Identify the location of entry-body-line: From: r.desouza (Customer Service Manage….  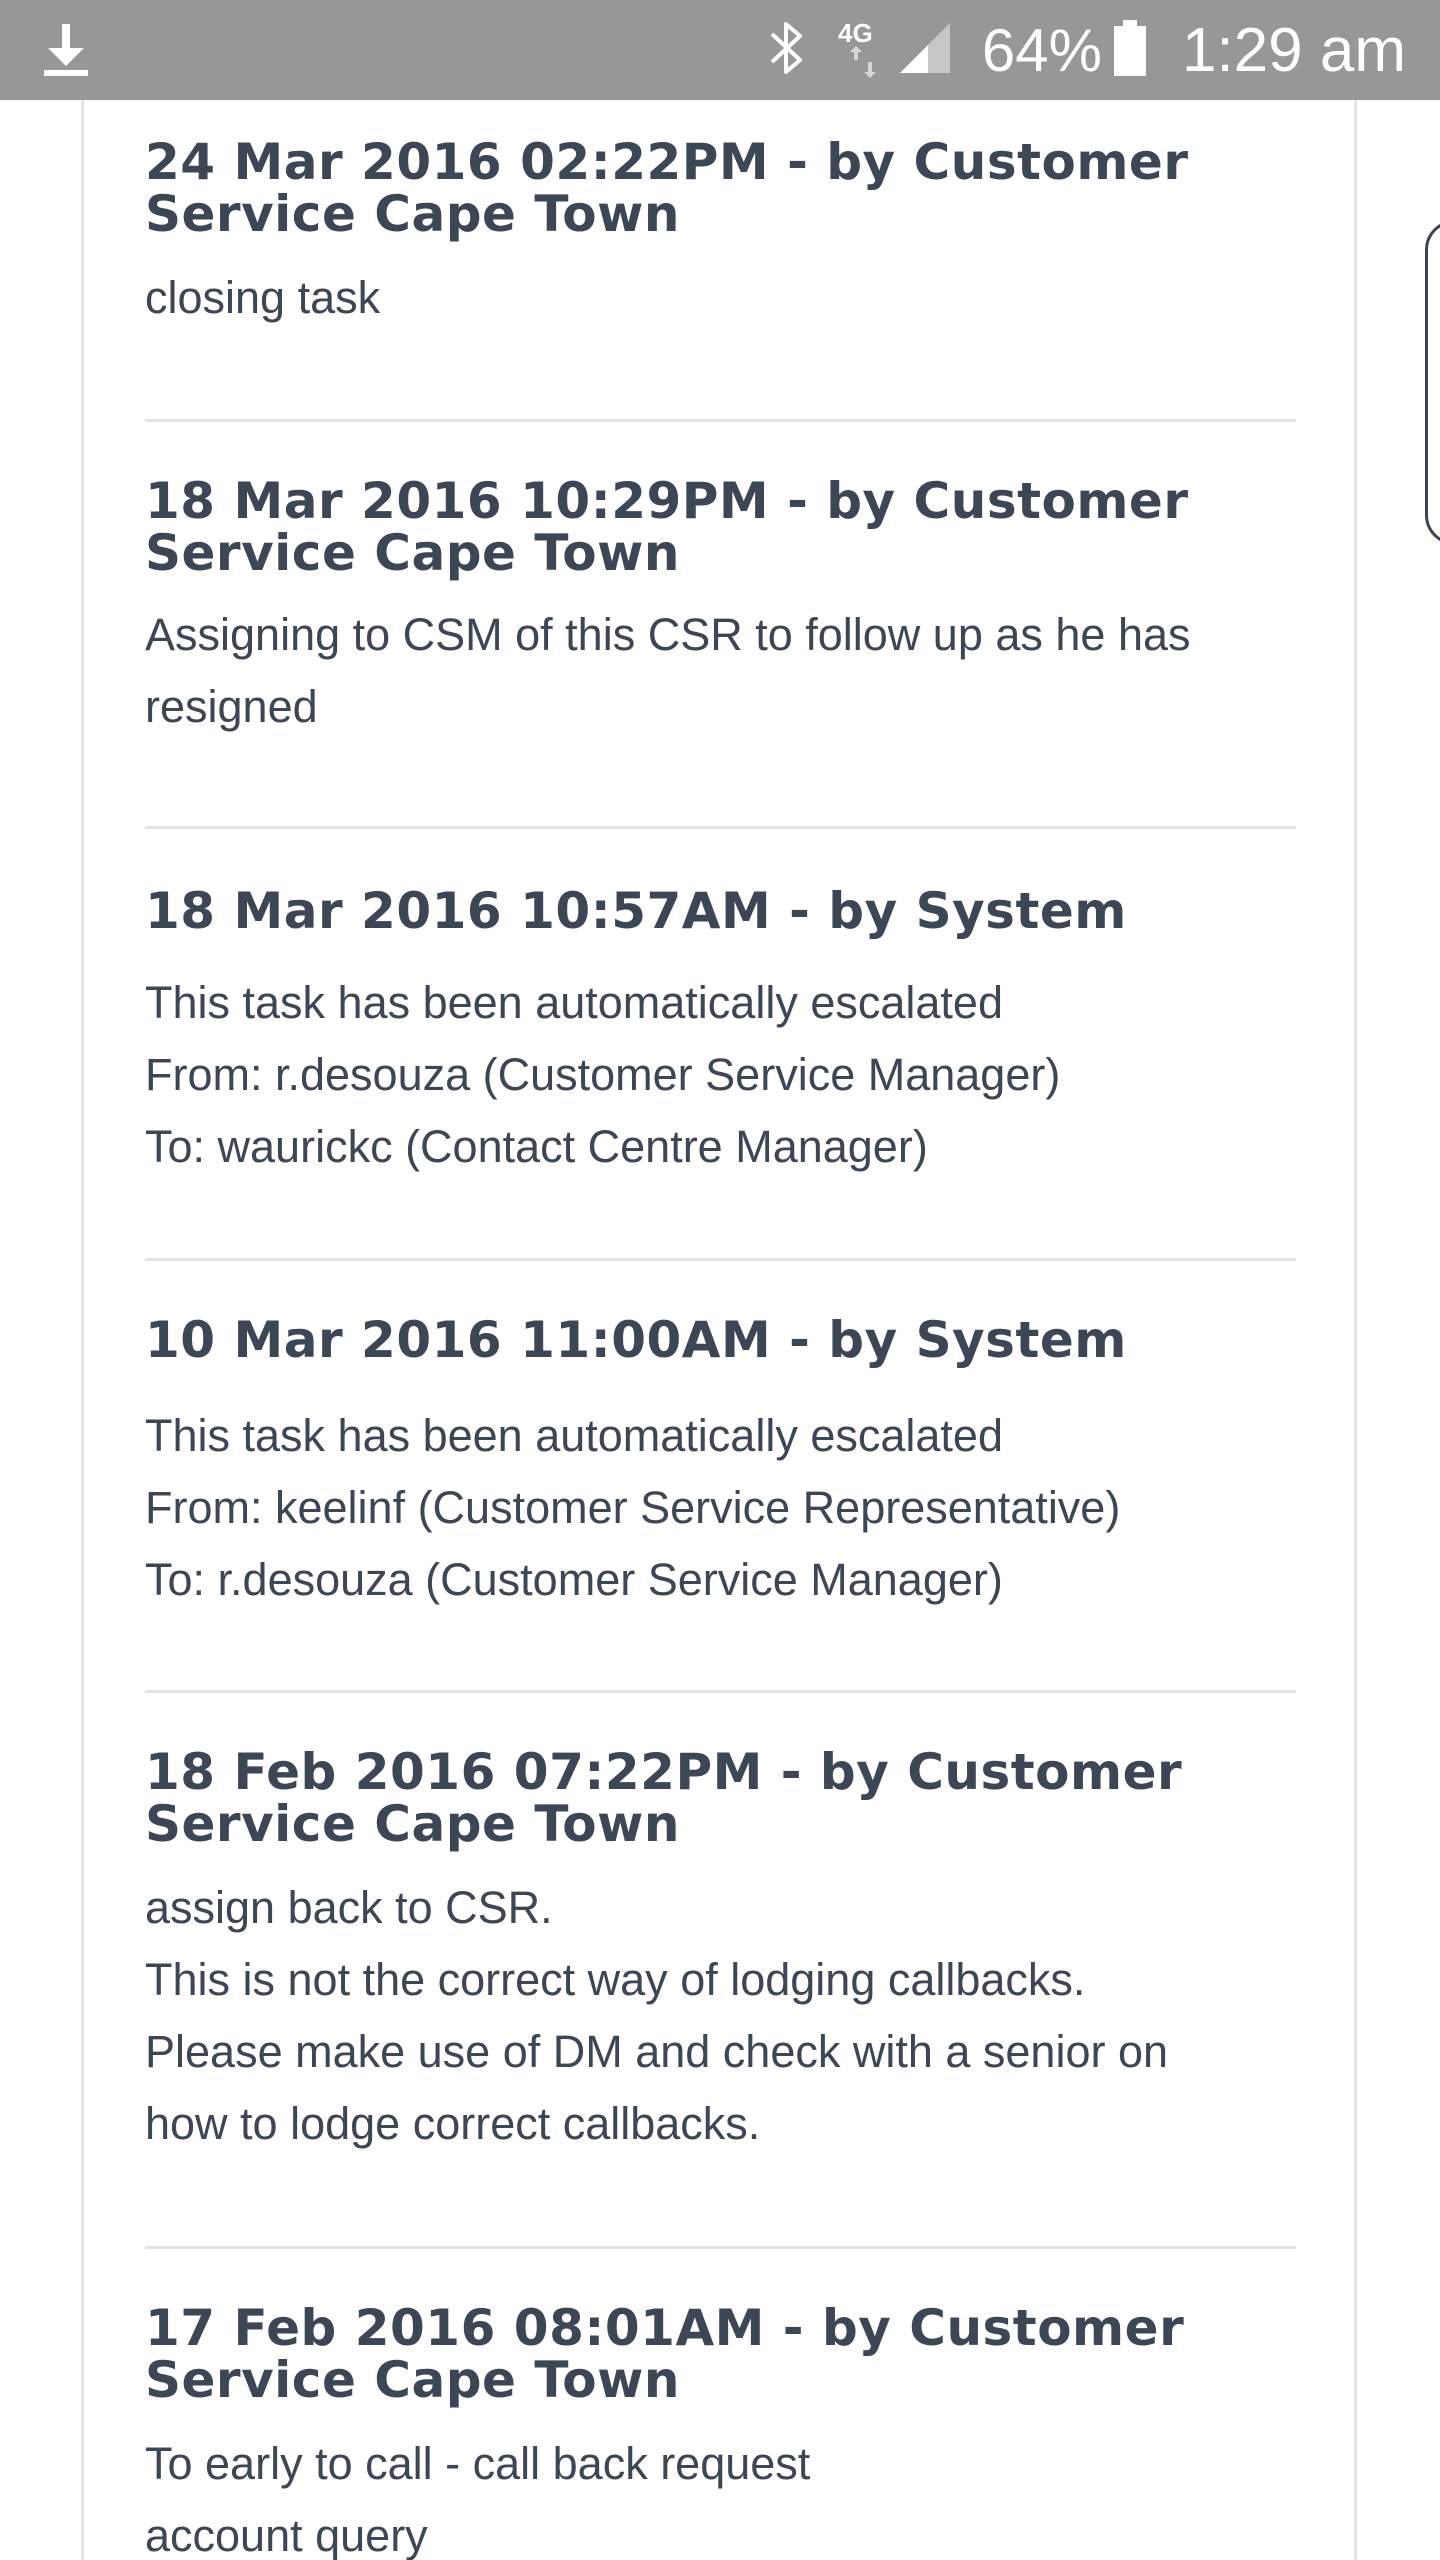
(603, 1074).